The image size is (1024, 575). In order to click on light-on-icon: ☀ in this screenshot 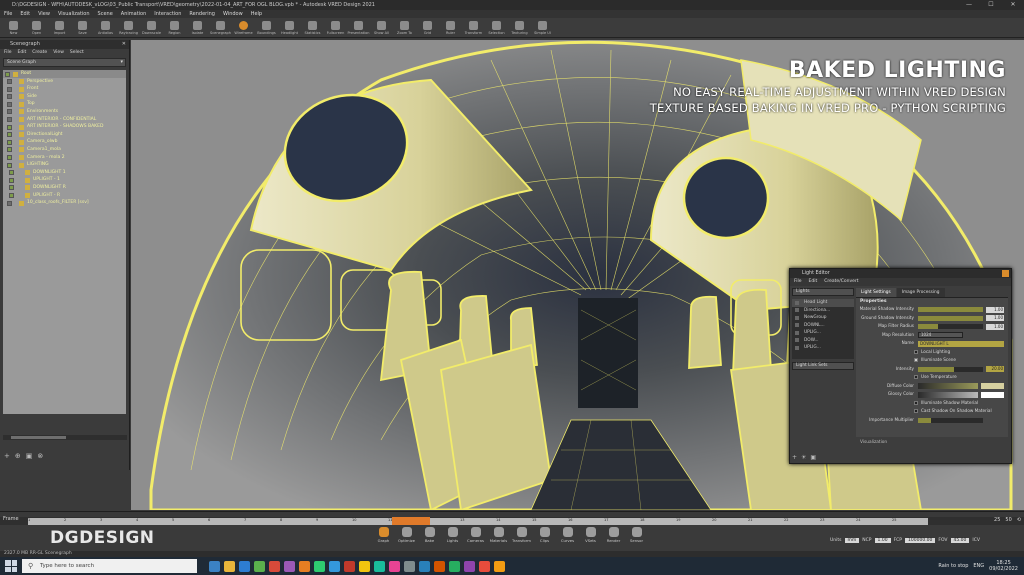, I will do `click(803, 457)`.